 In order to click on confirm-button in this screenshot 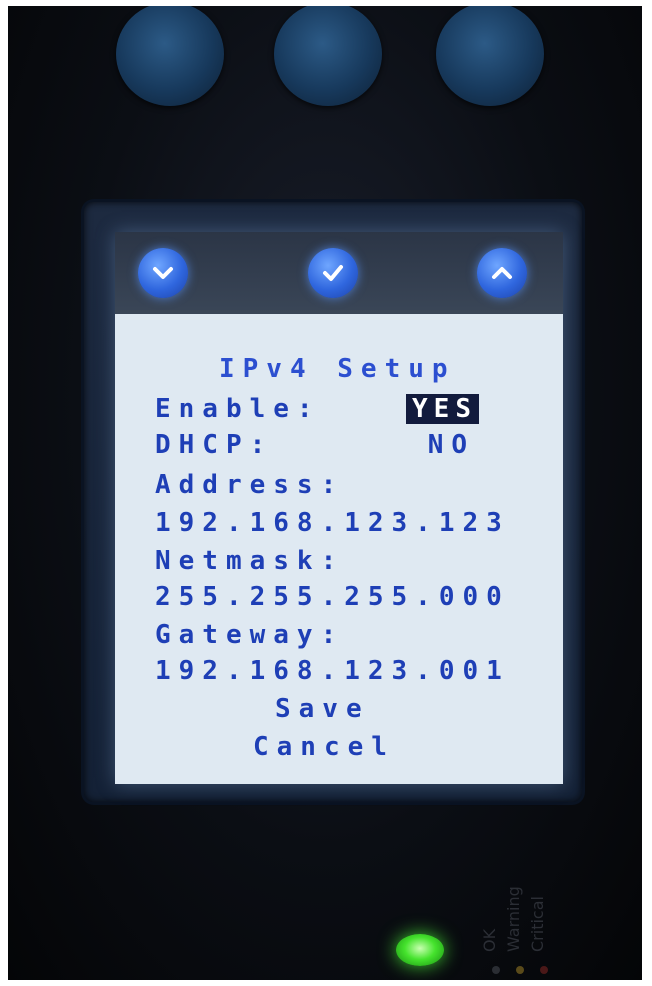, I will do `click(333, 273)`.